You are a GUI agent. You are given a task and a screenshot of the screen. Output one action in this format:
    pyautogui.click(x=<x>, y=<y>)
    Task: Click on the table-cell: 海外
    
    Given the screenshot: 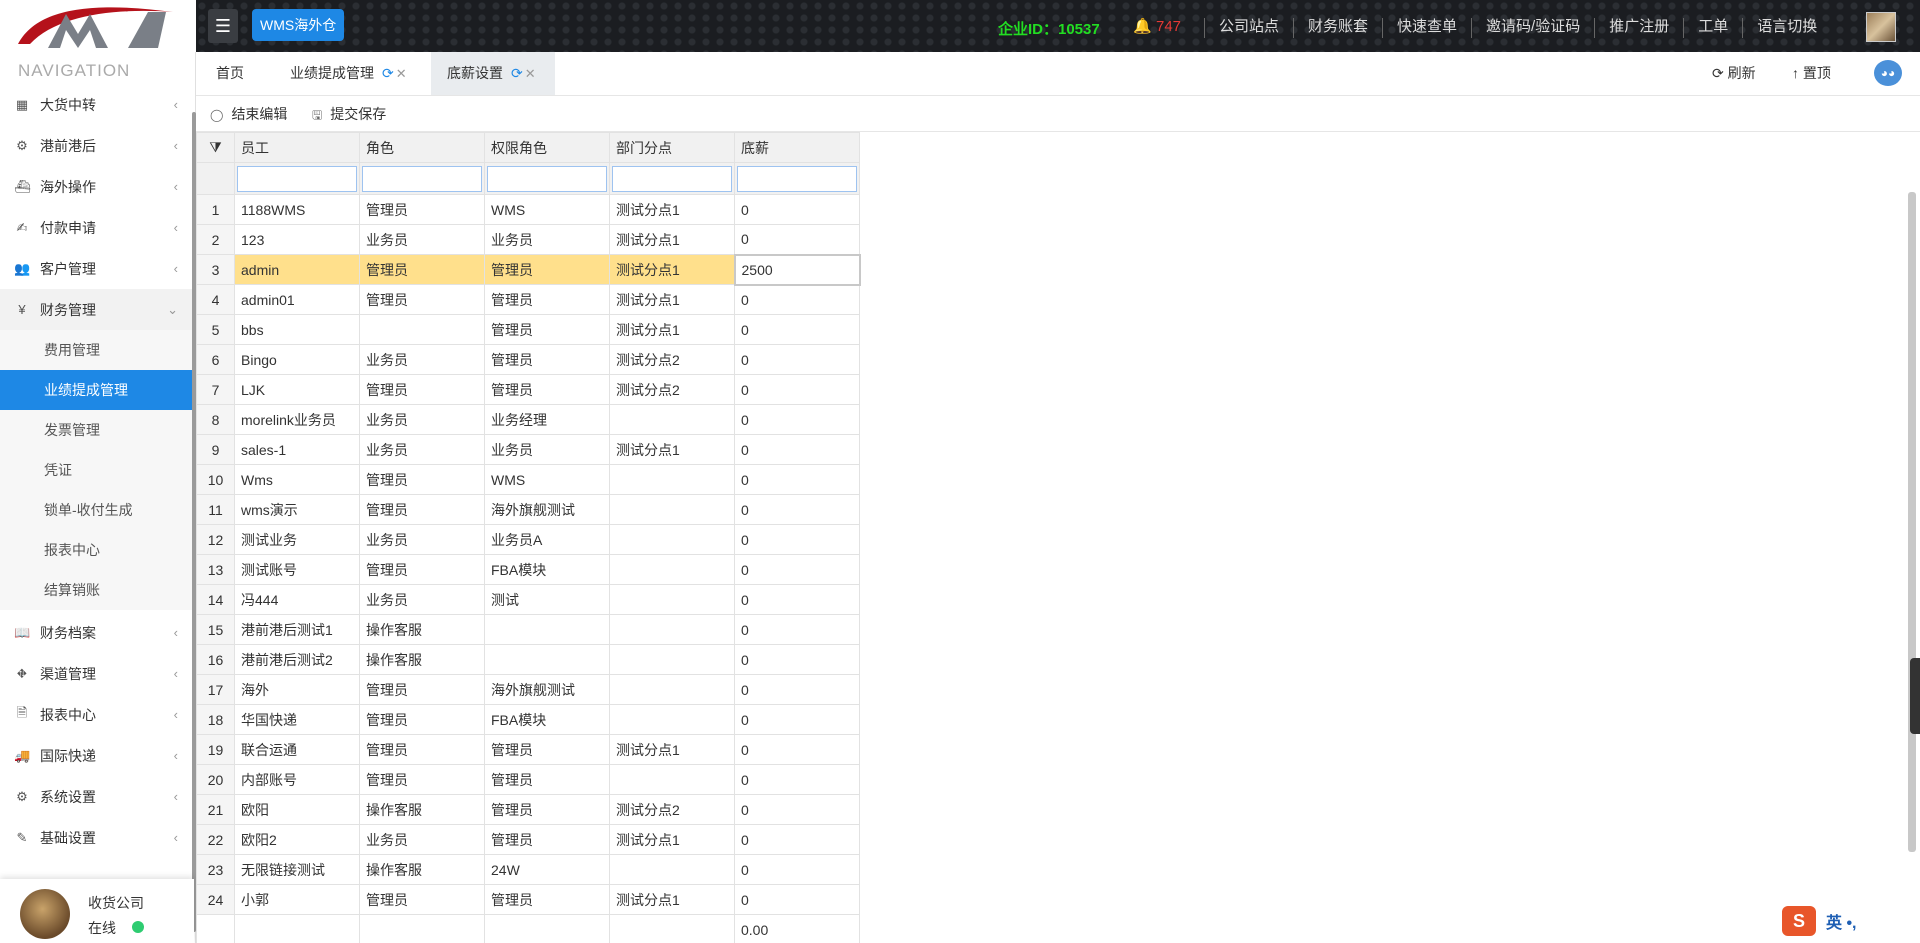 What is the action you would take?
    pyautogui.click(x=297, y=689)
    